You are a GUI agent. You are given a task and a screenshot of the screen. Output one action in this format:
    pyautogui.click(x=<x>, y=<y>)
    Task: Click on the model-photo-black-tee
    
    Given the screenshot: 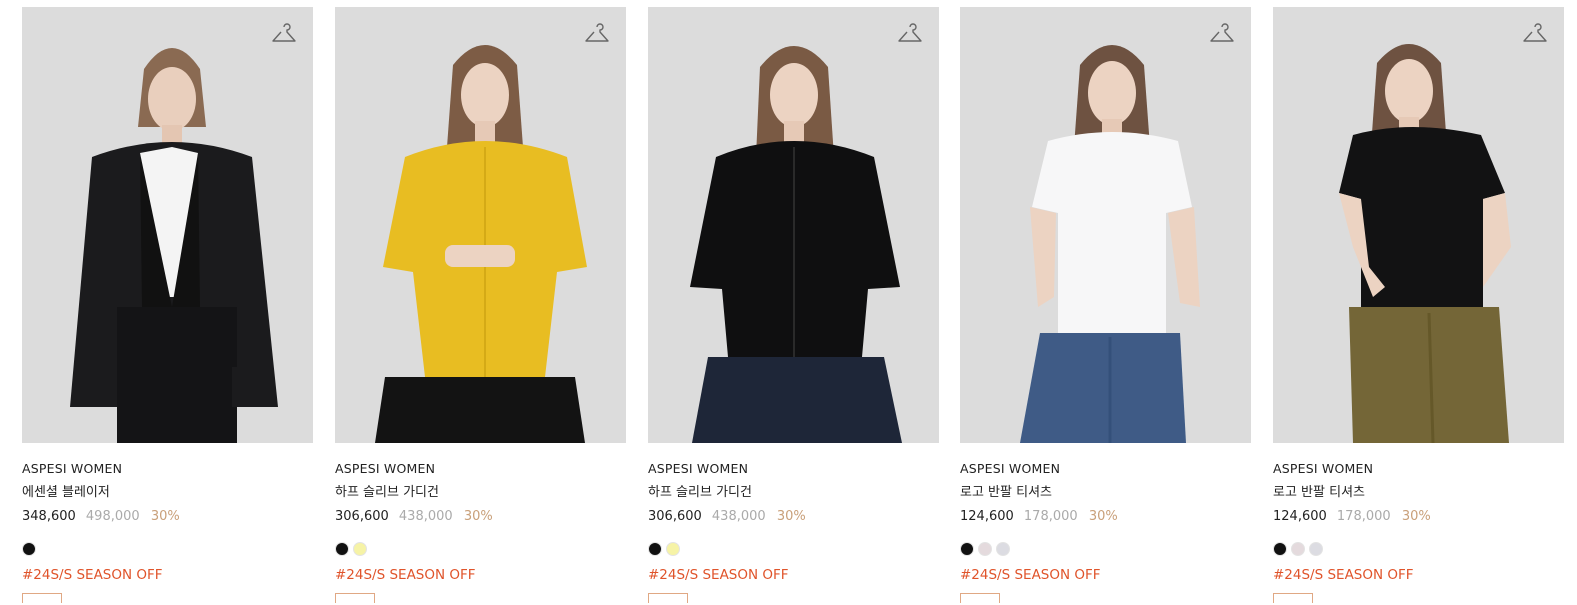 What is the action you would take?
    pyautogui.click(x=1418, y=225)
    